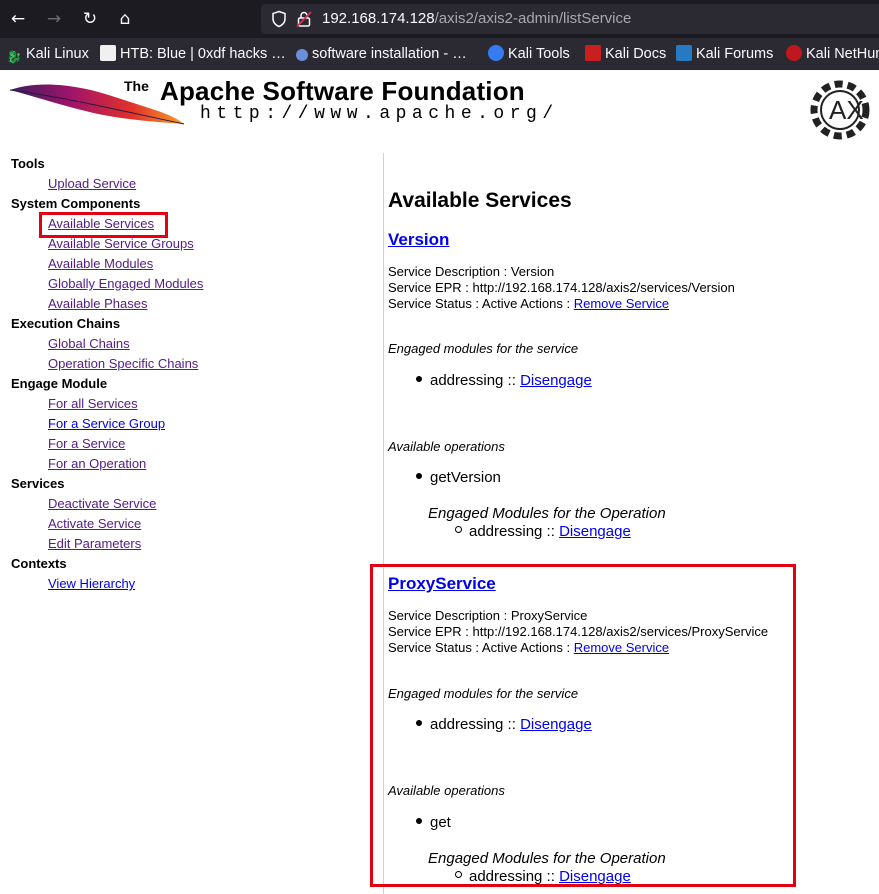  Describe the element at coordinates (418, 240) in the screenshot. I see `service-link-version: Version` at that location.